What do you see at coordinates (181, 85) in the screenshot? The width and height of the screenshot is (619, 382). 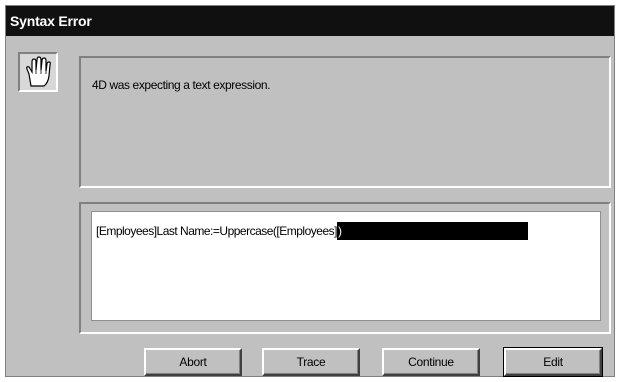 I see `error-message: 4D was expecting a text expression.` at bounding box center [181, 85].